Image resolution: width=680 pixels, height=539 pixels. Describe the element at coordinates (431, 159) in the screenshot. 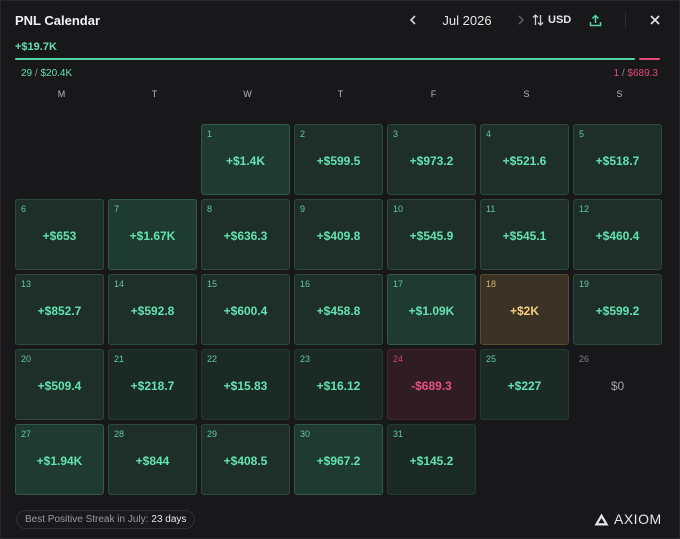

I see `day-cell: 3 +$973.2` at that location.